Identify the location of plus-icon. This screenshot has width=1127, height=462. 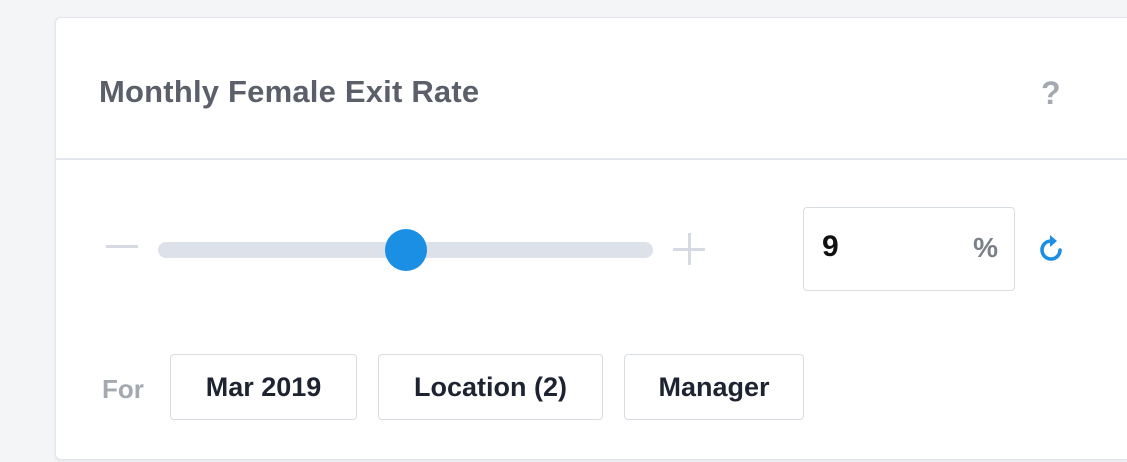
(689, 249).